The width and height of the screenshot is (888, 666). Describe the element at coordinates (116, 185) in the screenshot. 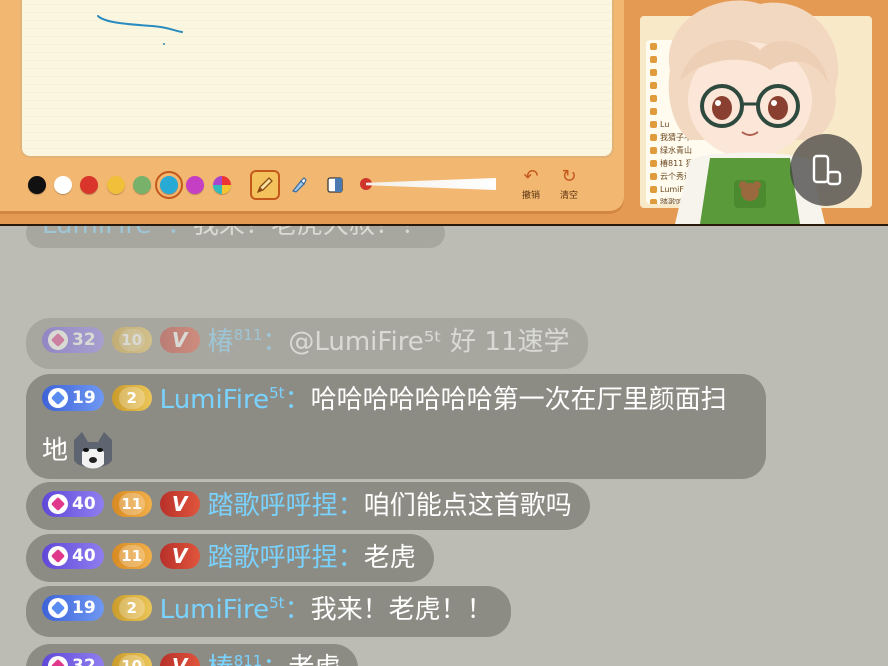

I see `color-swatch-yellow` at that location.